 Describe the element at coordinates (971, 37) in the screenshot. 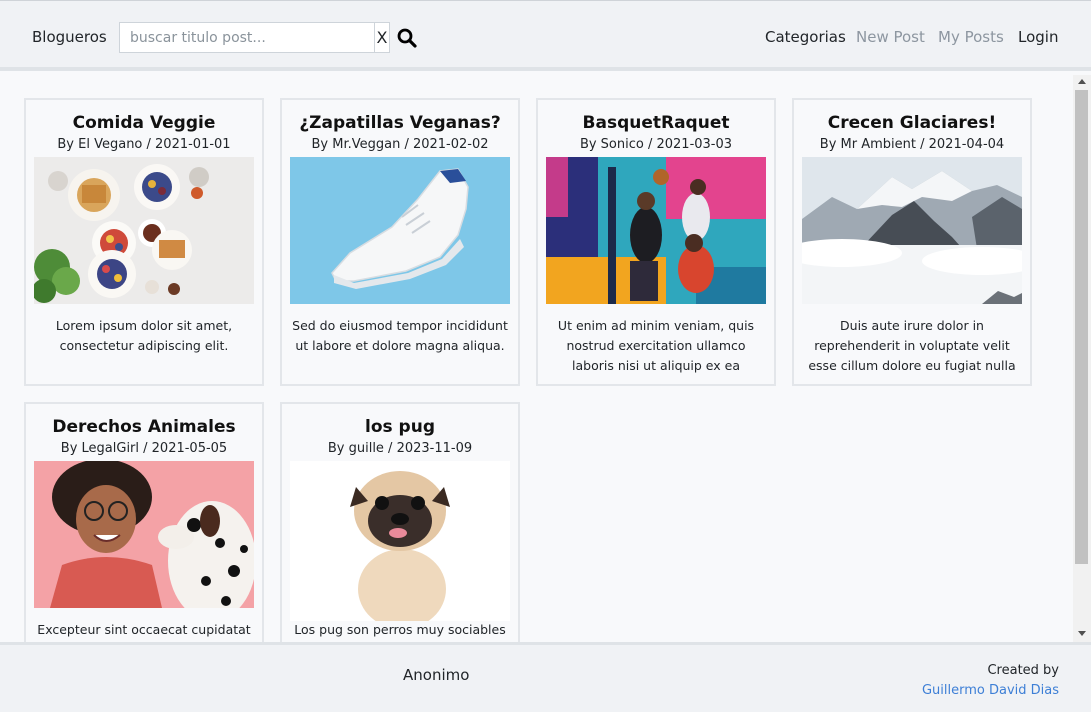

I see `nav-my-posts: My Posts` at that location.